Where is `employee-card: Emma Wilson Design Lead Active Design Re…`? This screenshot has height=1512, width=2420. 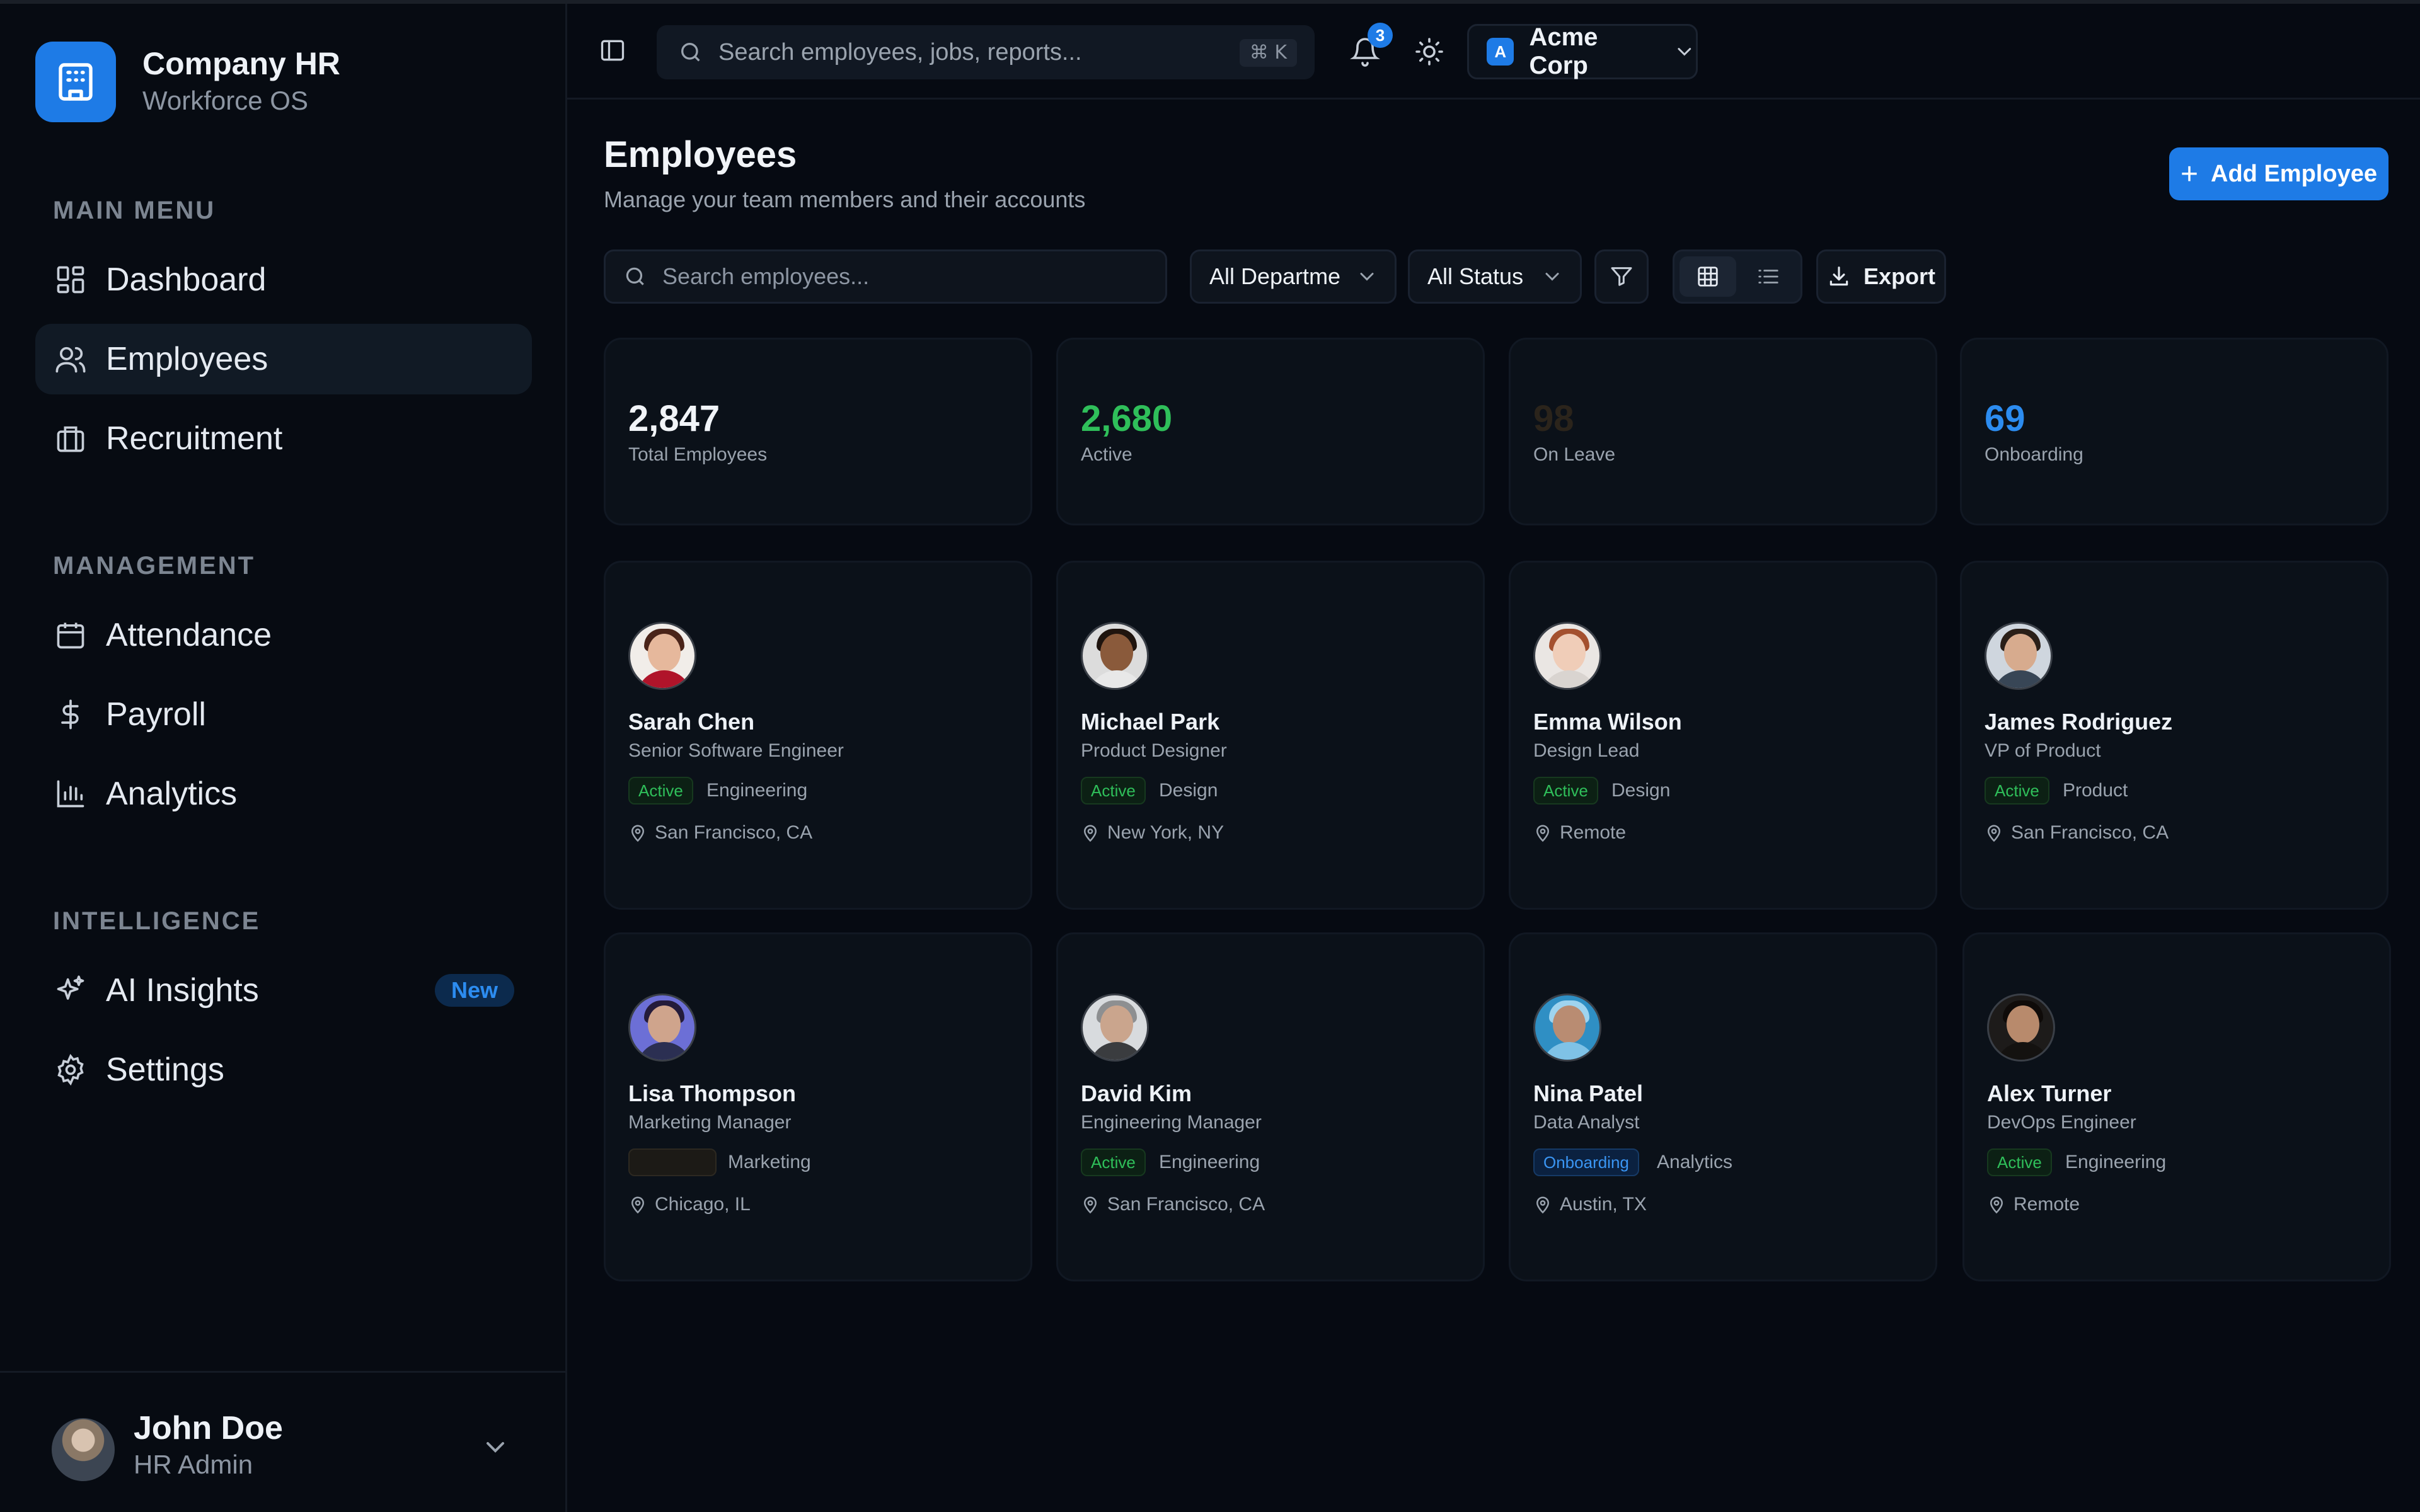
employee-card: Emma Wilson Design Lead Active Design Re… is located at coordinates (1723, 735).